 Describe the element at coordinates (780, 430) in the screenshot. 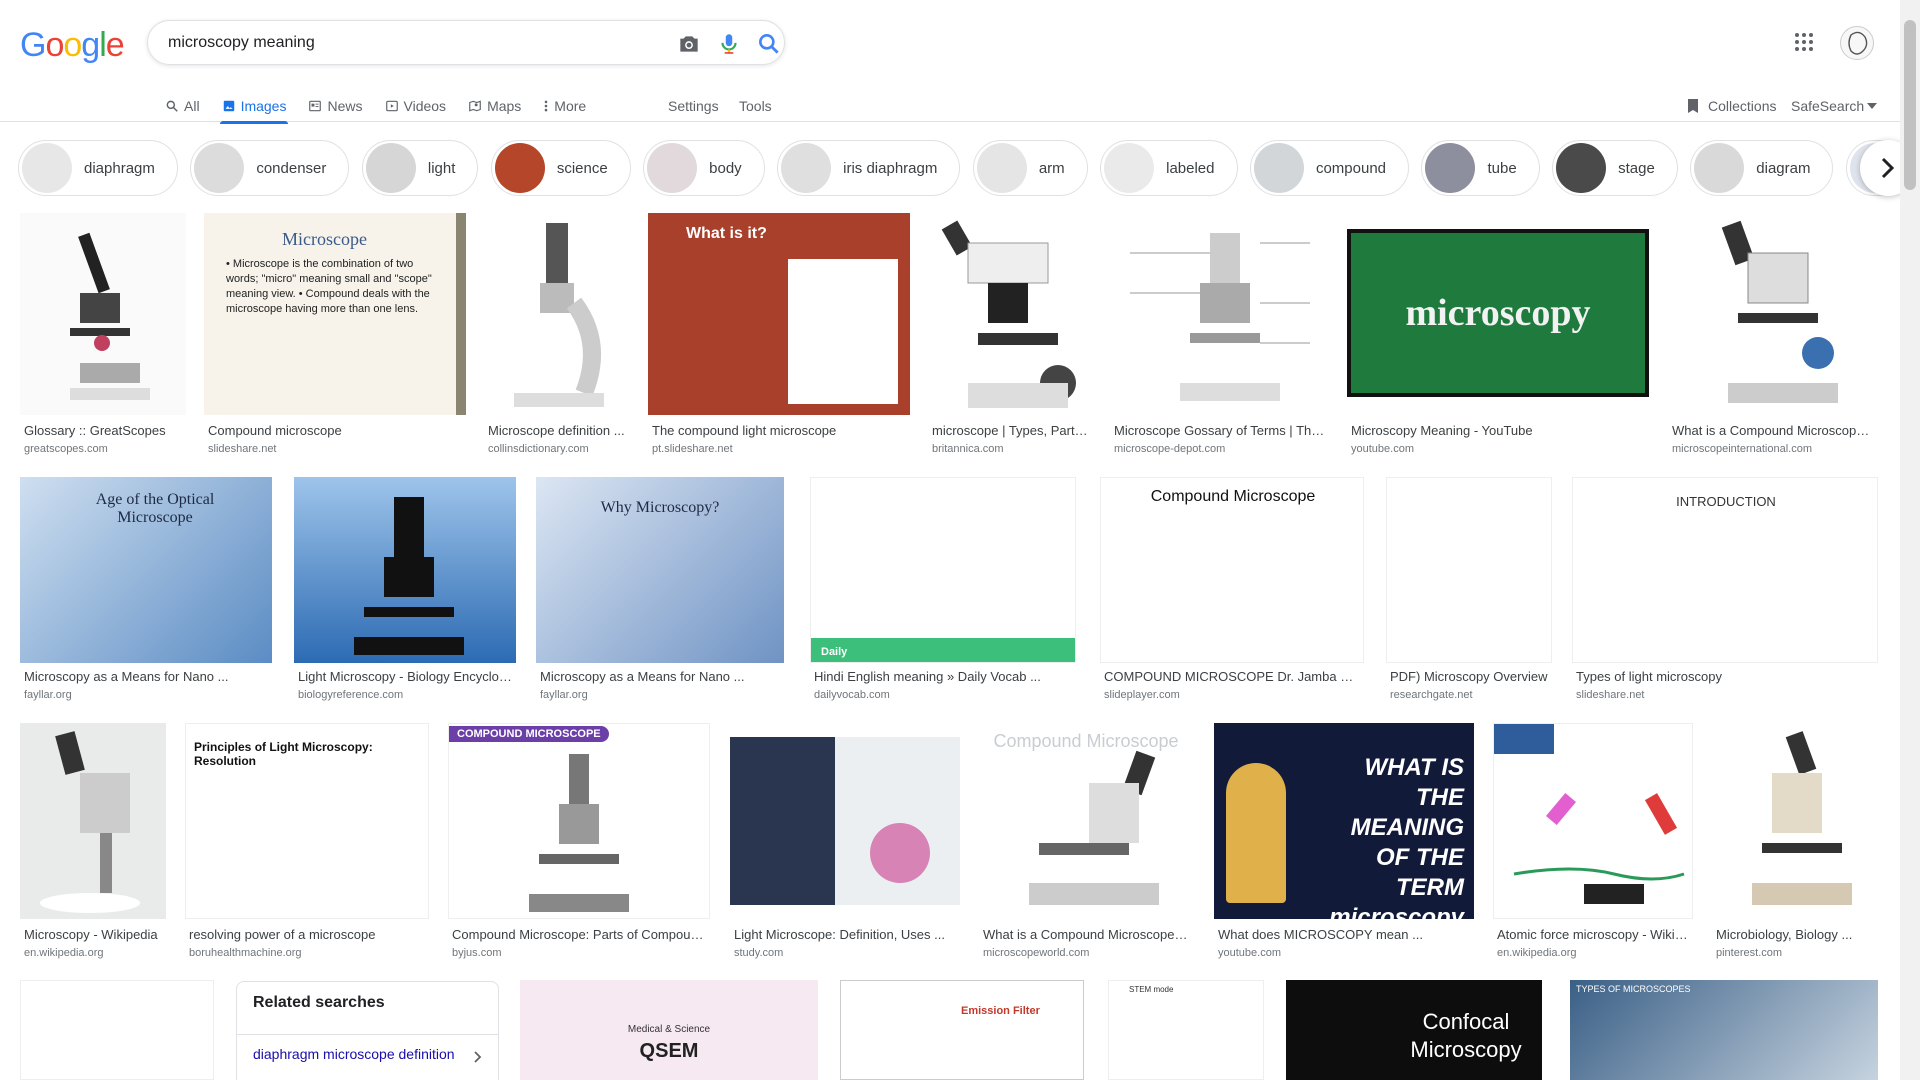

I see `result-caption: The compound light microscope` at that location.